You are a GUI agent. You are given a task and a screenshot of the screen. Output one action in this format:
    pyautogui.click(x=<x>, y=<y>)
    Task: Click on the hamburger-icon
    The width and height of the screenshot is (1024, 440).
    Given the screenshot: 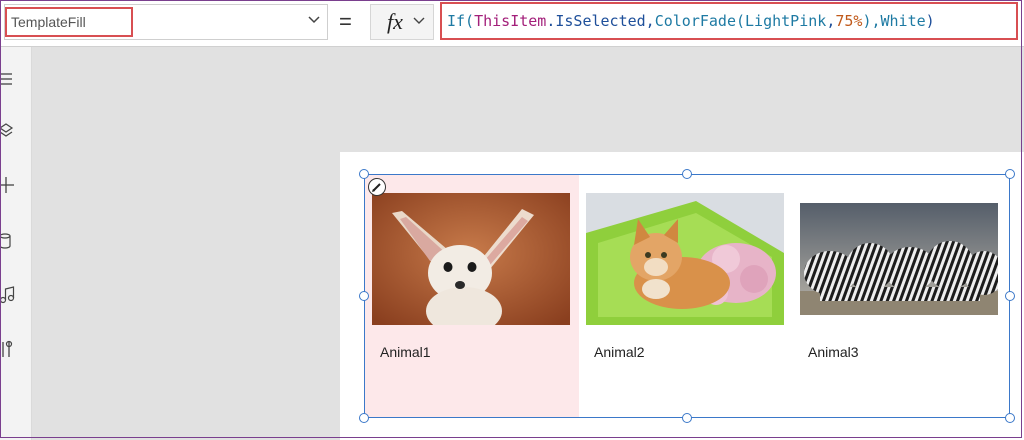 What is the action you would take?
    pyautogui.click(x=8, y=79)
    